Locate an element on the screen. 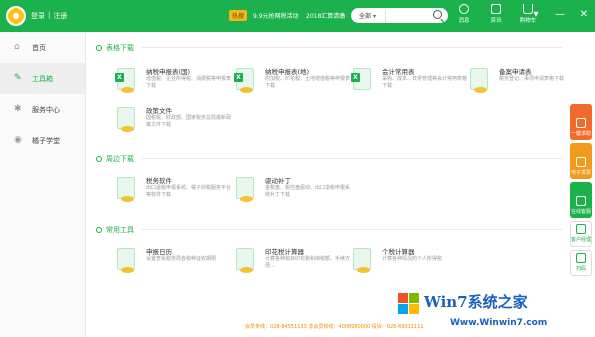 The height and width of the screenshot is (337, 595). messages-label: 消息 is located at coordinates (464, 21).